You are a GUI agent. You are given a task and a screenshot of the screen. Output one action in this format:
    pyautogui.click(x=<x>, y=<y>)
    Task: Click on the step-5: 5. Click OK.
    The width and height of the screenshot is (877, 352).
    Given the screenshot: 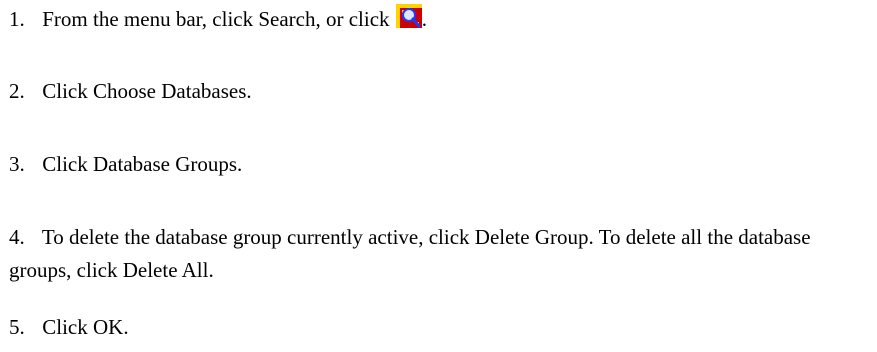 What is the action you would take?
    pyautogui.click(x=439, y=327)
    